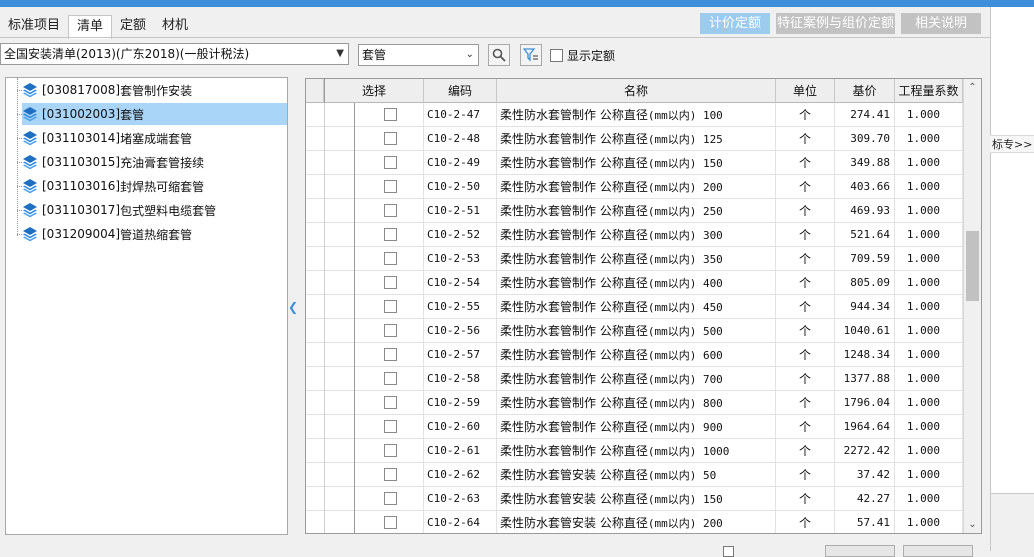 Image resolution: width=1034 pixels, height=557 pixels. What do you see at coordinates (728, 551) in the screenshot?
I see `bottom-checkbox` at bounding box center [728, 551].